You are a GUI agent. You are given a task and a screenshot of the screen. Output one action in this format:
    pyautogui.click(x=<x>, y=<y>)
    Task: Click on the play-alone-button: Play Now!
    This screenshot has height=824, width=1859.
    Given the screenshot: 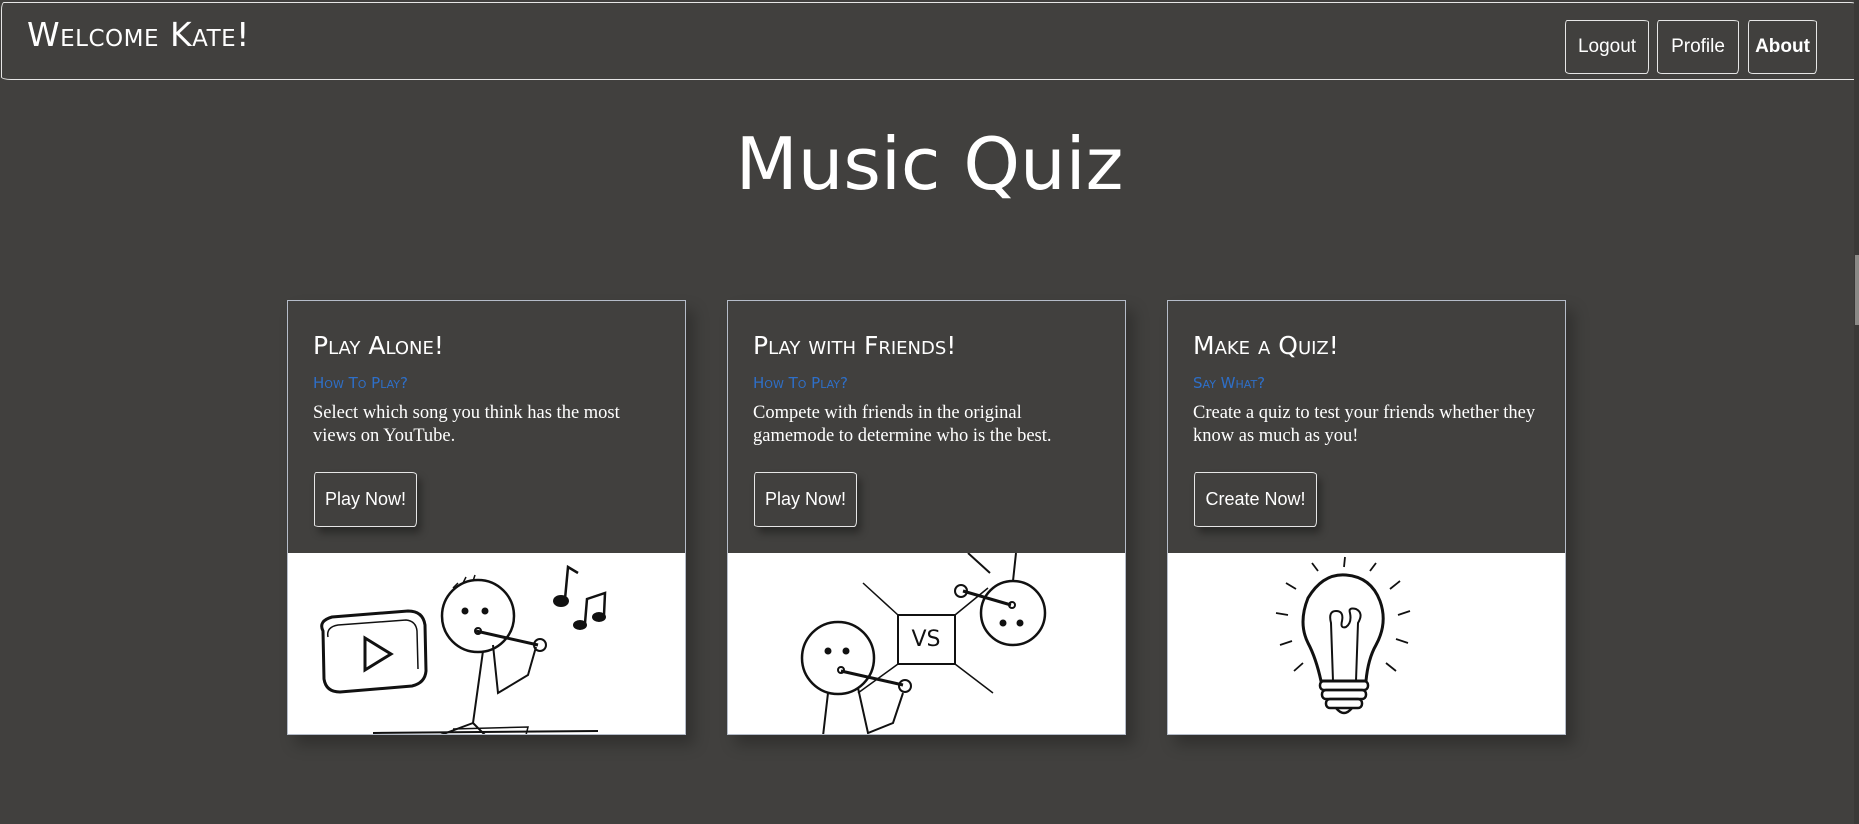 What is the action you would take?
    pyautogui.click(x=365, y=499)
    